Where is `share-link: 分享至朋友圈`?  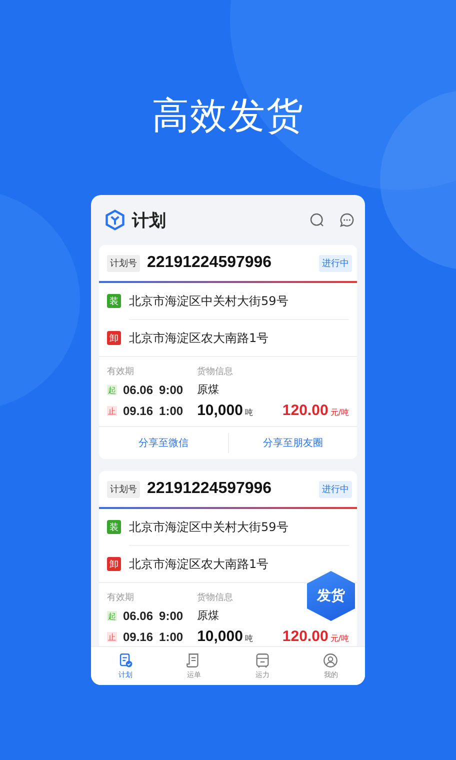 share-link: 分享至朋友圈 is located at coordinates (292, 443).